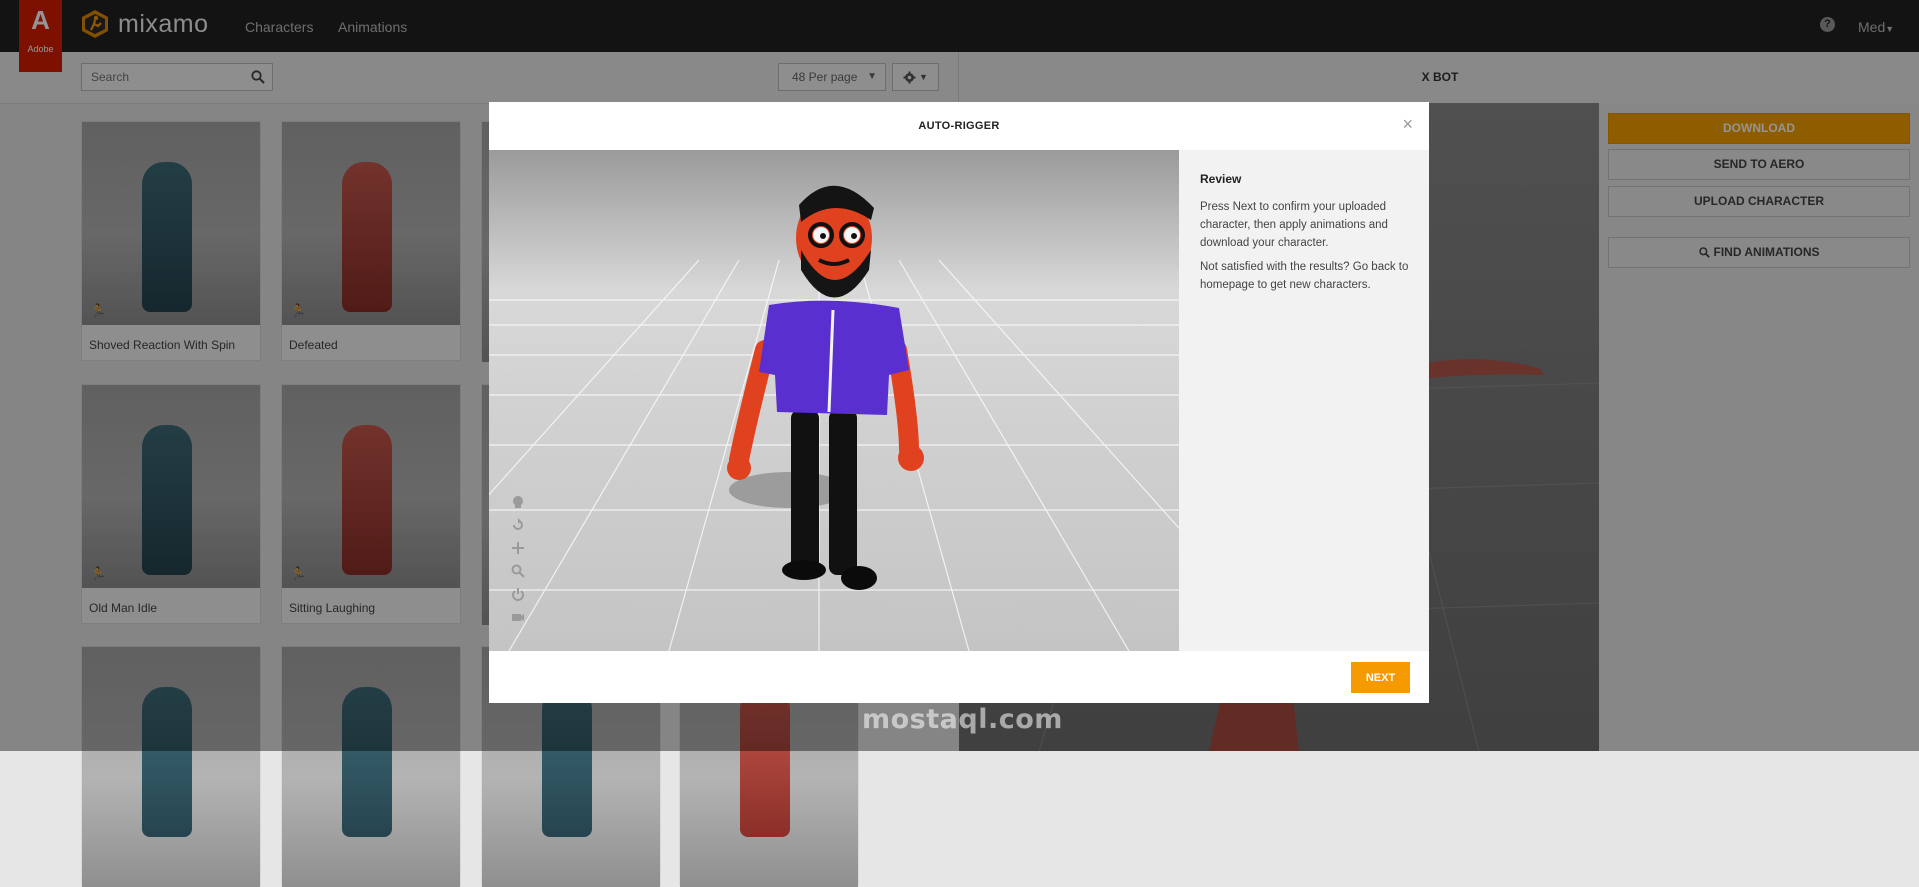 The height and width of the screenshot is (887, 1919). I want to click on close-icon: ×, so click(1407, 124).